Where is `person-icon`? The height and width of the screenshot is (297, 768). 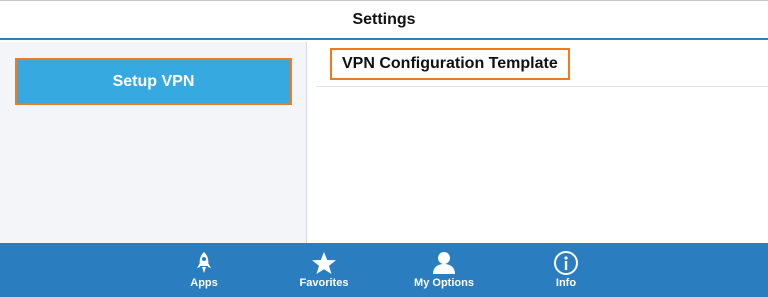 person-icon is located at coordinates (444, 263).